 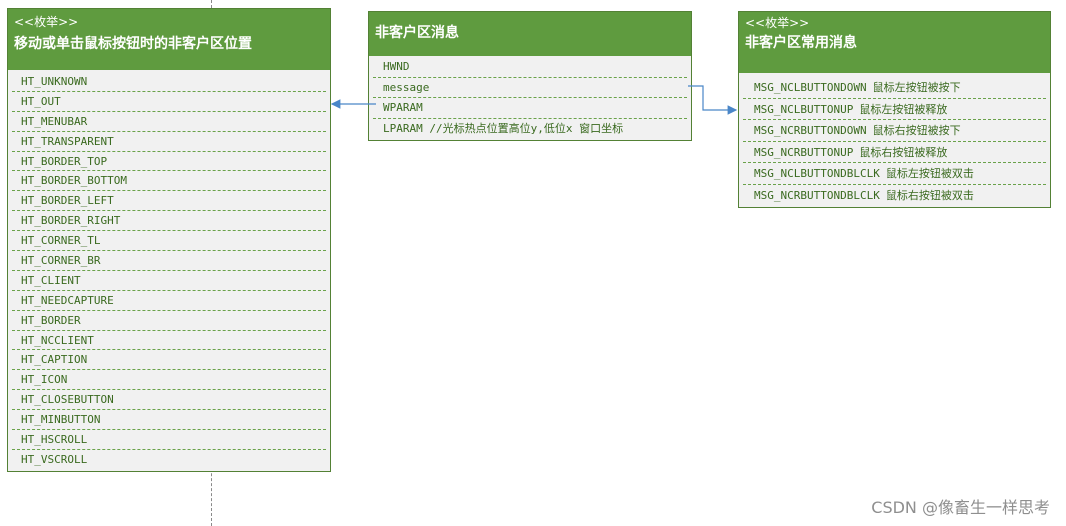 I want to click on enum-item: HT_OUT, so click(x=169, y=102).